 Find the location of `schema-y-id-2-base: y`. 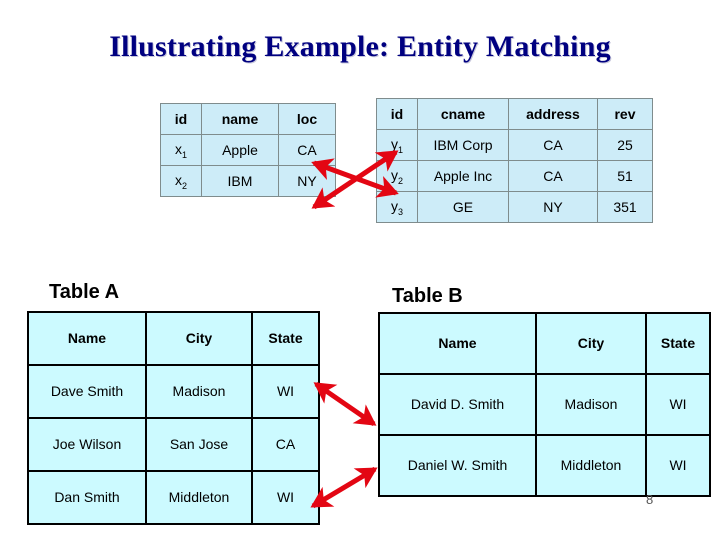

schema-y-id-2-base: y is located at coordinates (394, 174).